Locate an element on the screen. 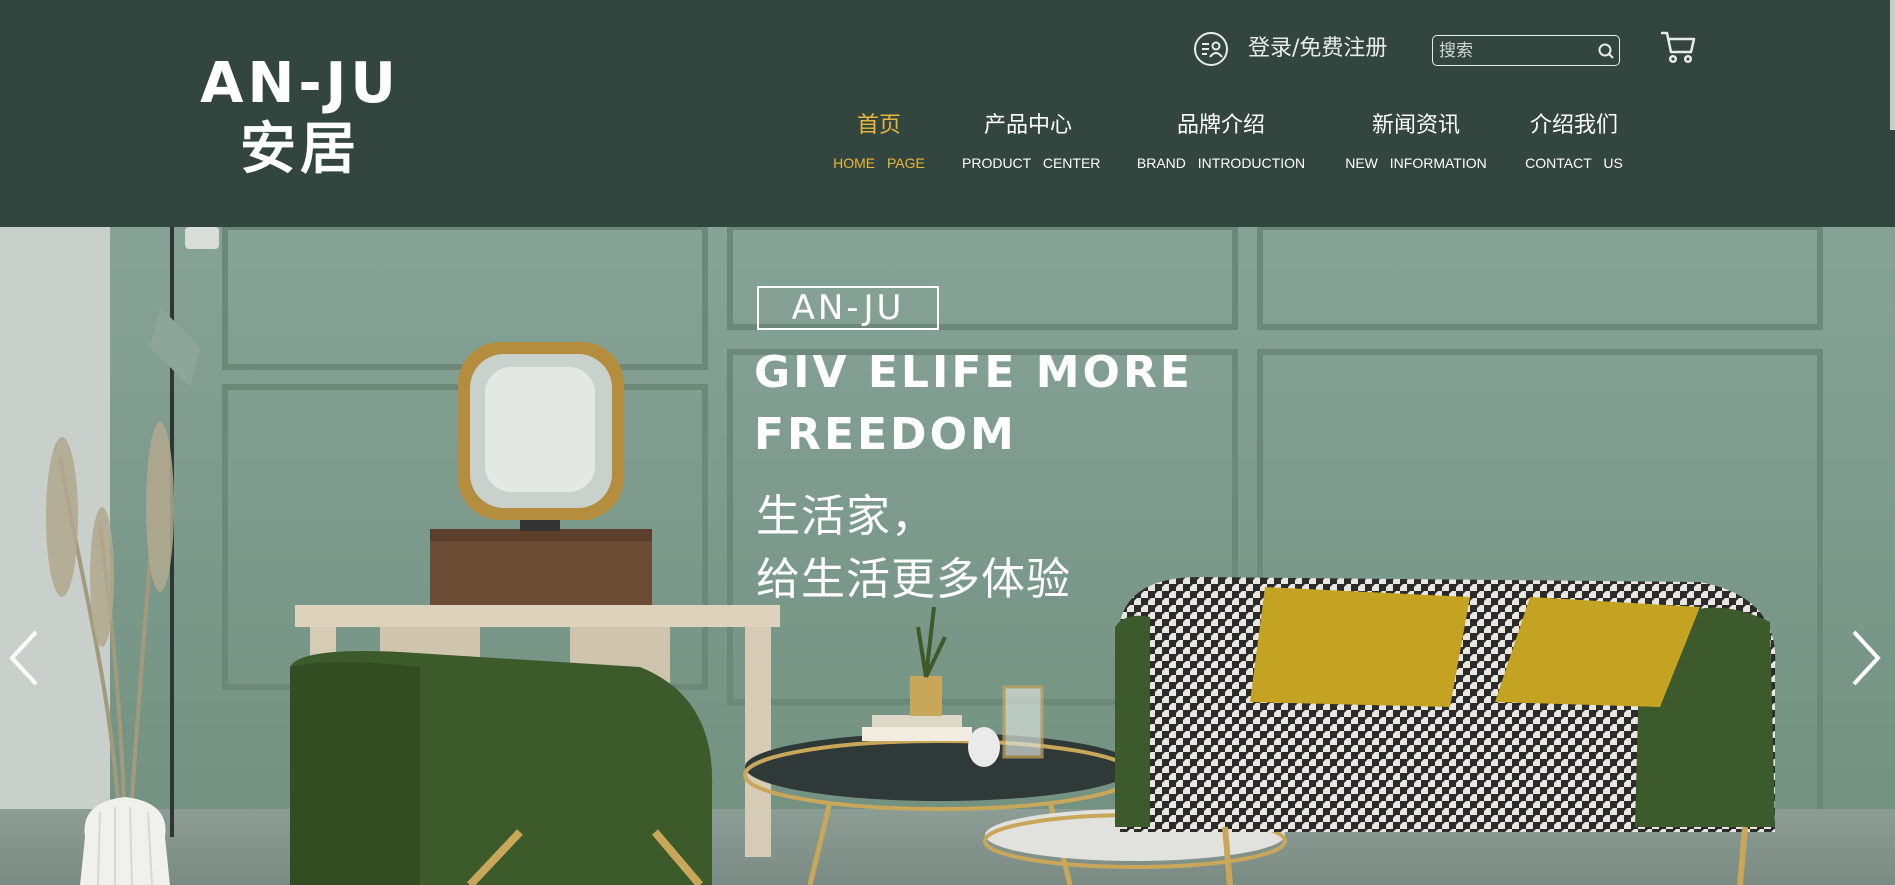  search-icon is located at coordinates (1606, 53).